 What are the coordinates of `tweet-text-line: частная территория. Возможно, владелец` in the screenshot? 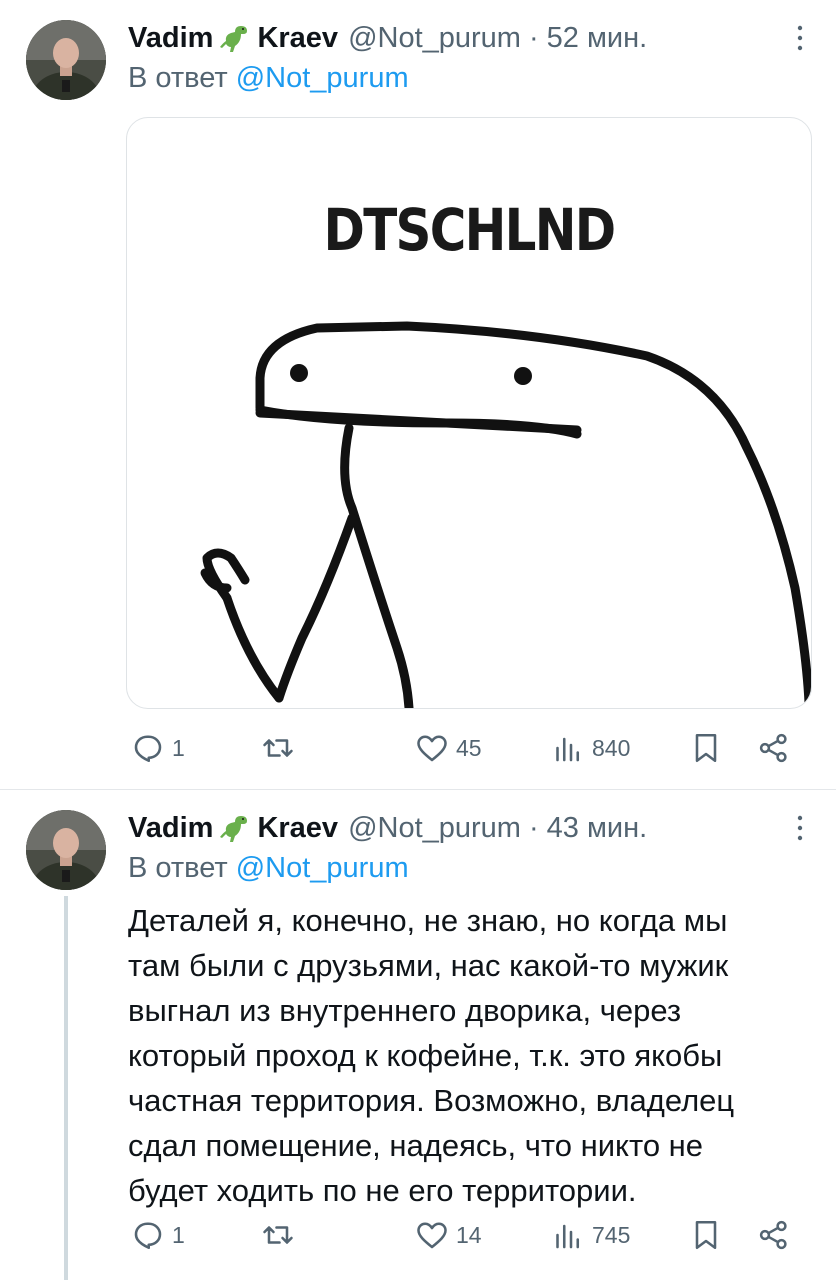 It's located at (431, 1100).